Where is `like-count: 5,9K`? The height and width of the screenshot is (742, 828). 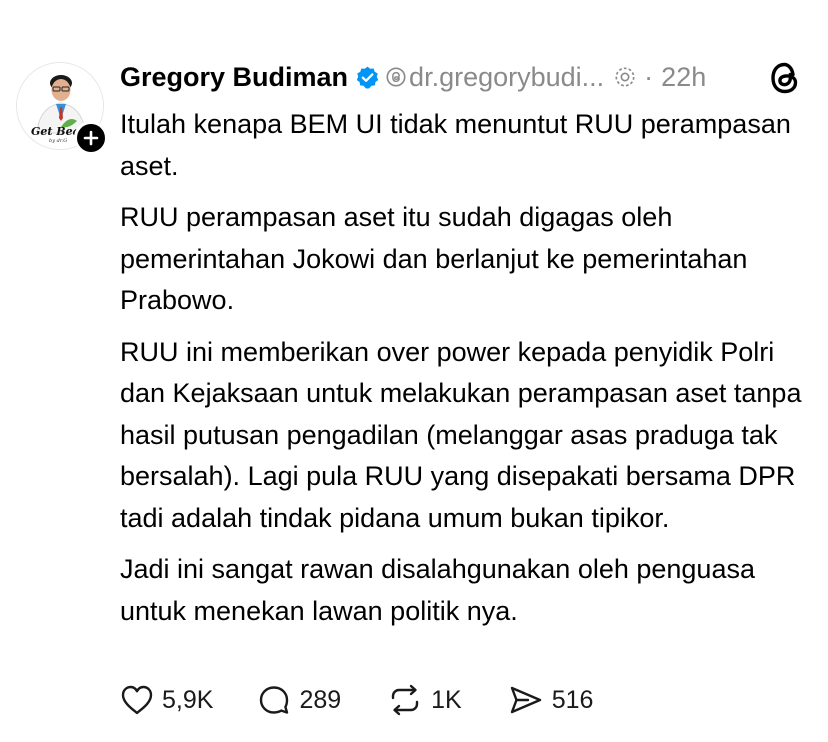
like-count: 5,9K is located at coordinates (188, 699).